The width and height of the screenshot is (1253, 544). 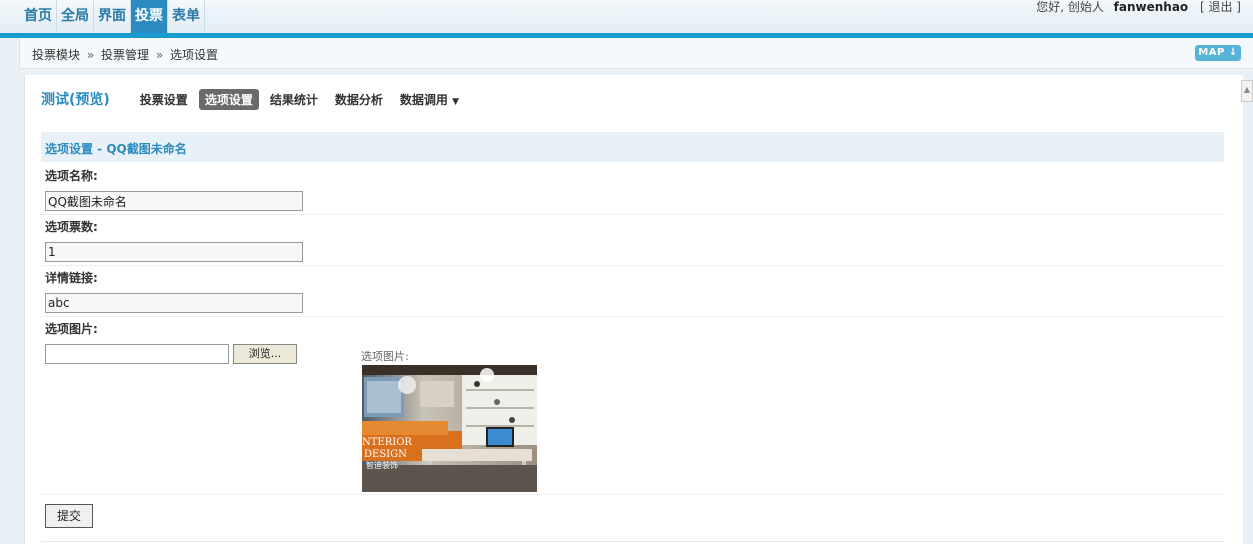 I want to click on tab-result-stats: 结果统计, so click(x=294, y=99).